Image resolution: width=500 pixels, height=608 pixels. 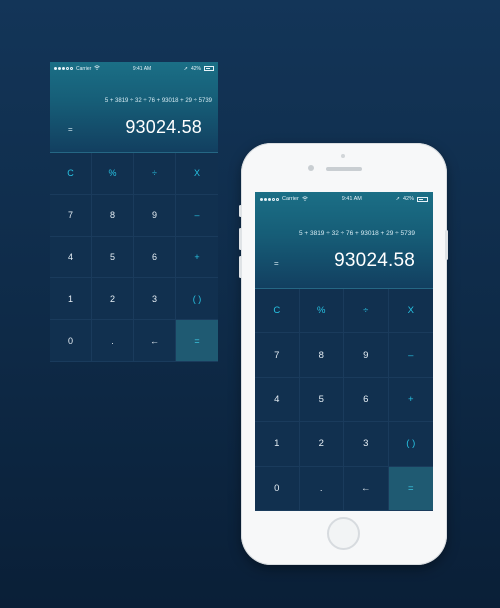 I want to click on mute-switch, so click(x=240, y=211).